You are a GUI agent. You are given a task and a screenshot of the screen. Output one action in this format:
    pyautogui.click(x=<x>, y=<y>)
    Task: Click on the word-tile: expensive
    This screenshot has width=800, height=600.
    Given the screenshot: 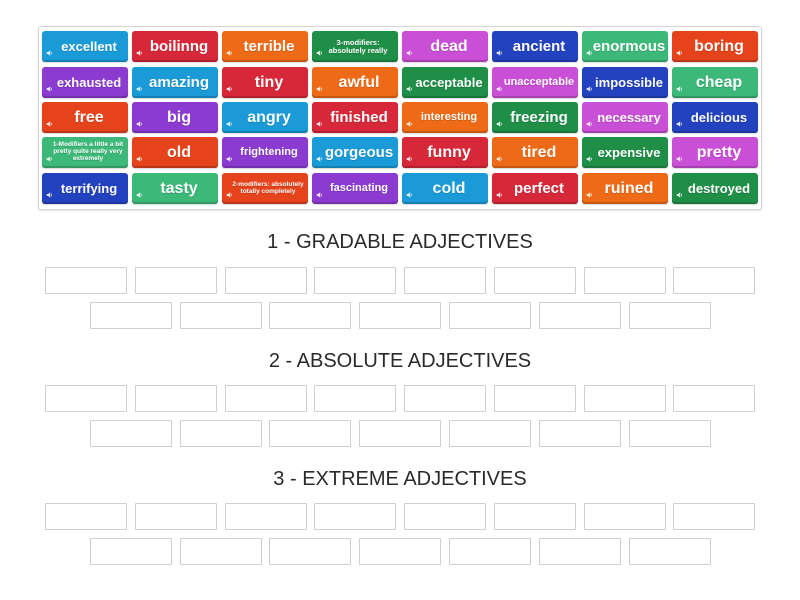 What is the action you would take?
    pyautogui.click(x=625, y=152)
    